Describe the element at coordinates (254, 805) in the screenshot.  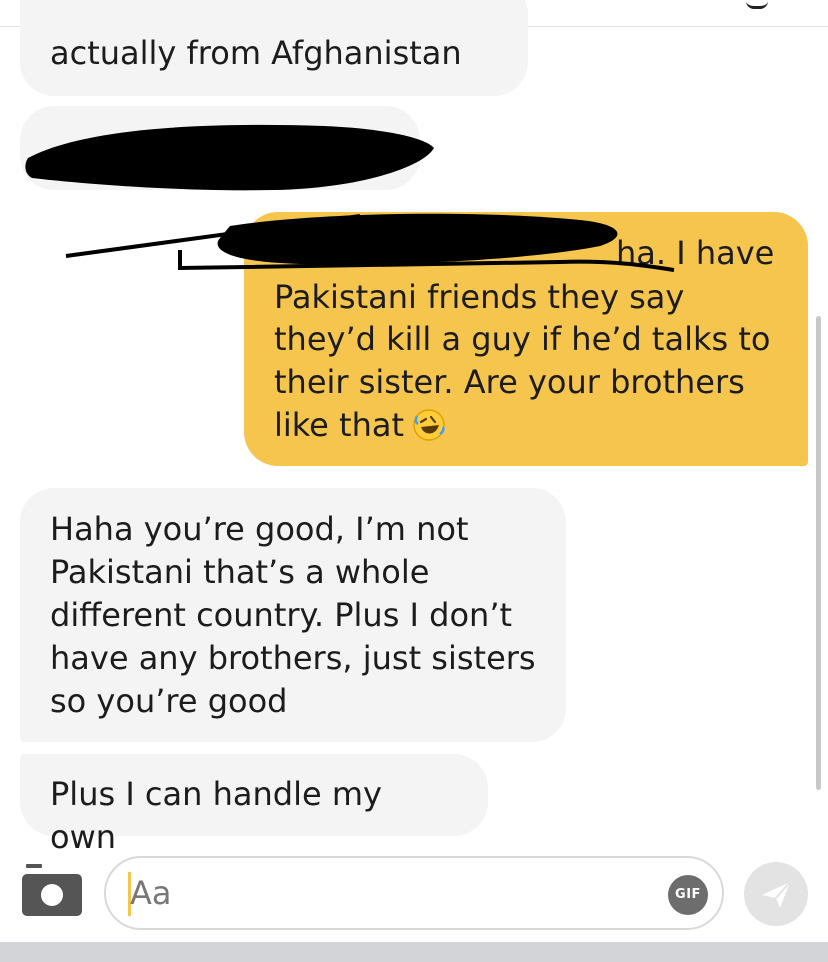
I see `message-bubble-incoming: Plus I can handle my own` at that location.